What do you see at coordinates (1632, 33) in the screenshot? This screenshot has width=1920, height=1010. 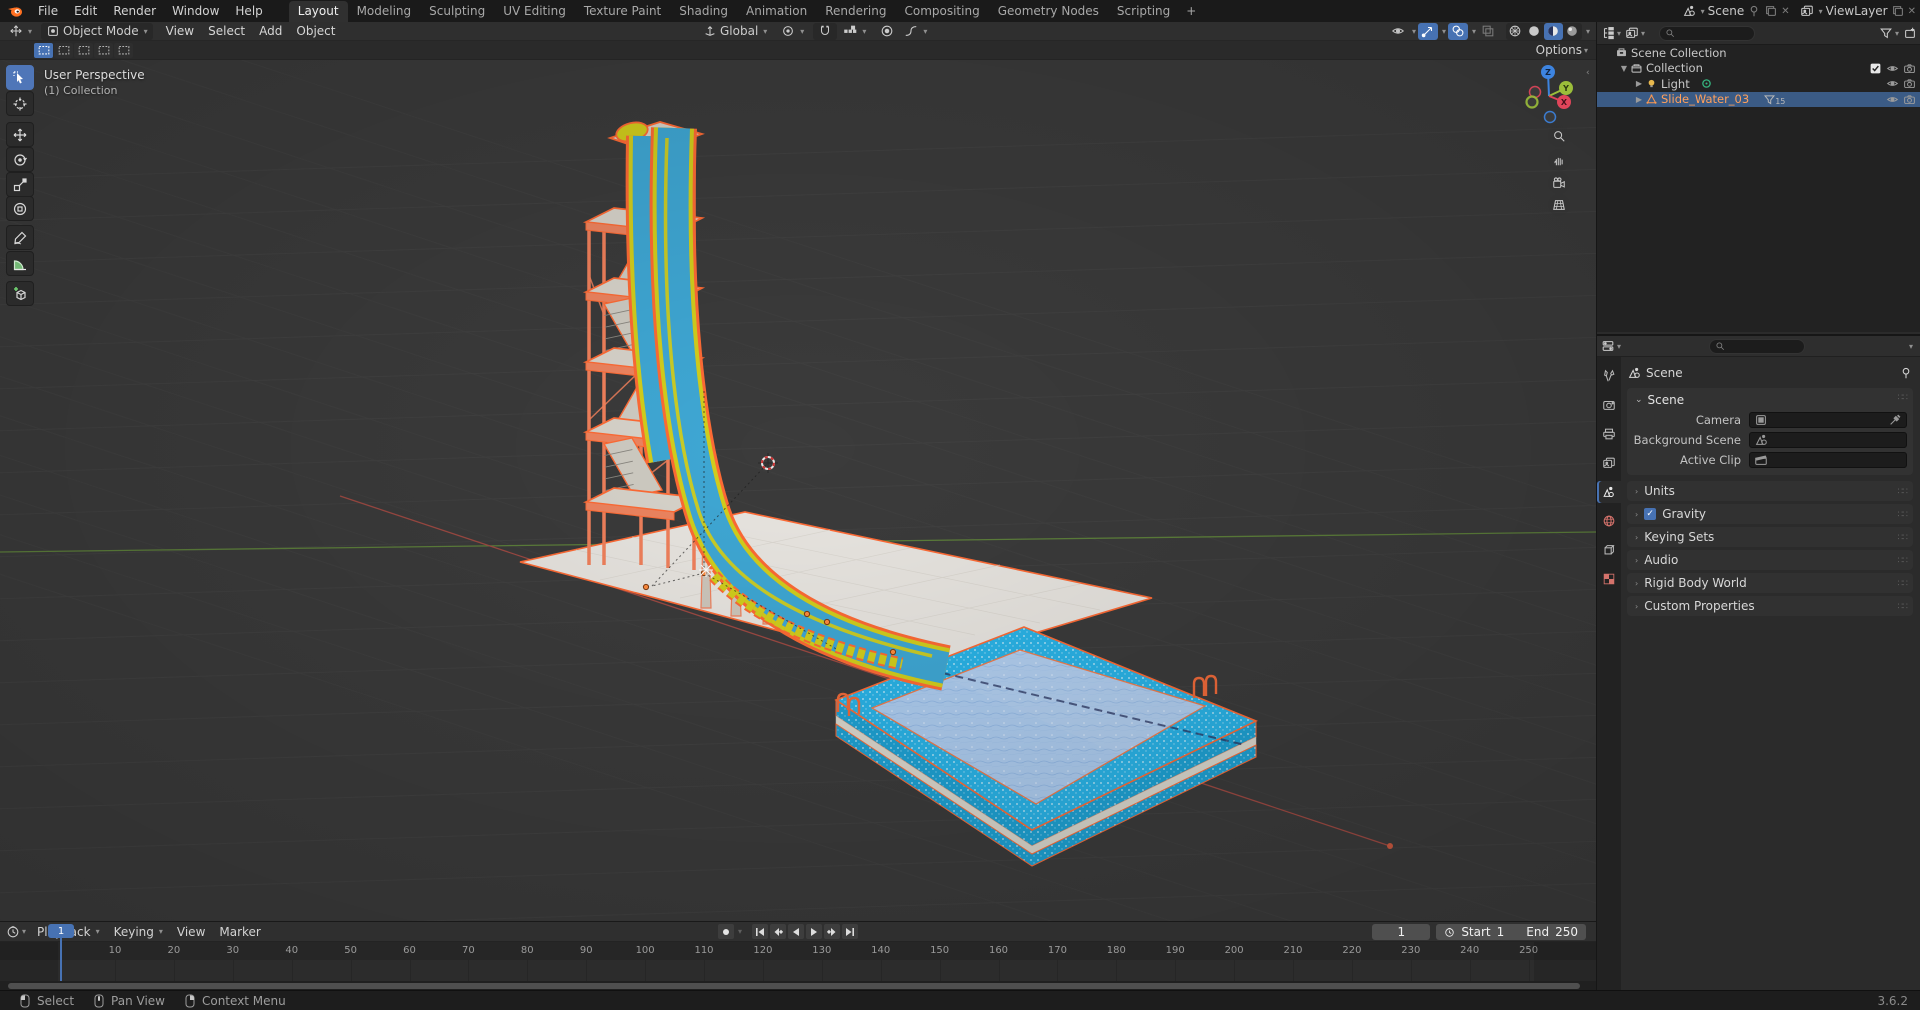 I see `display-mode-icon` at bounding box center [1632, 33].